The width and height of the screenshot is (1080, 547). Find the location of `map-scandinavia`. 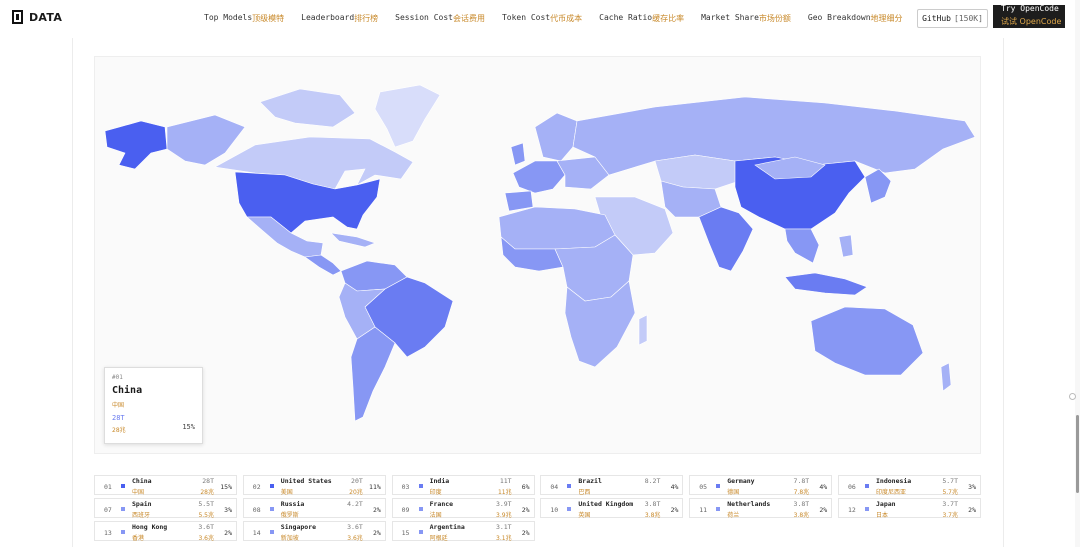

map-scandinavia is located at coordinates (556, 137).